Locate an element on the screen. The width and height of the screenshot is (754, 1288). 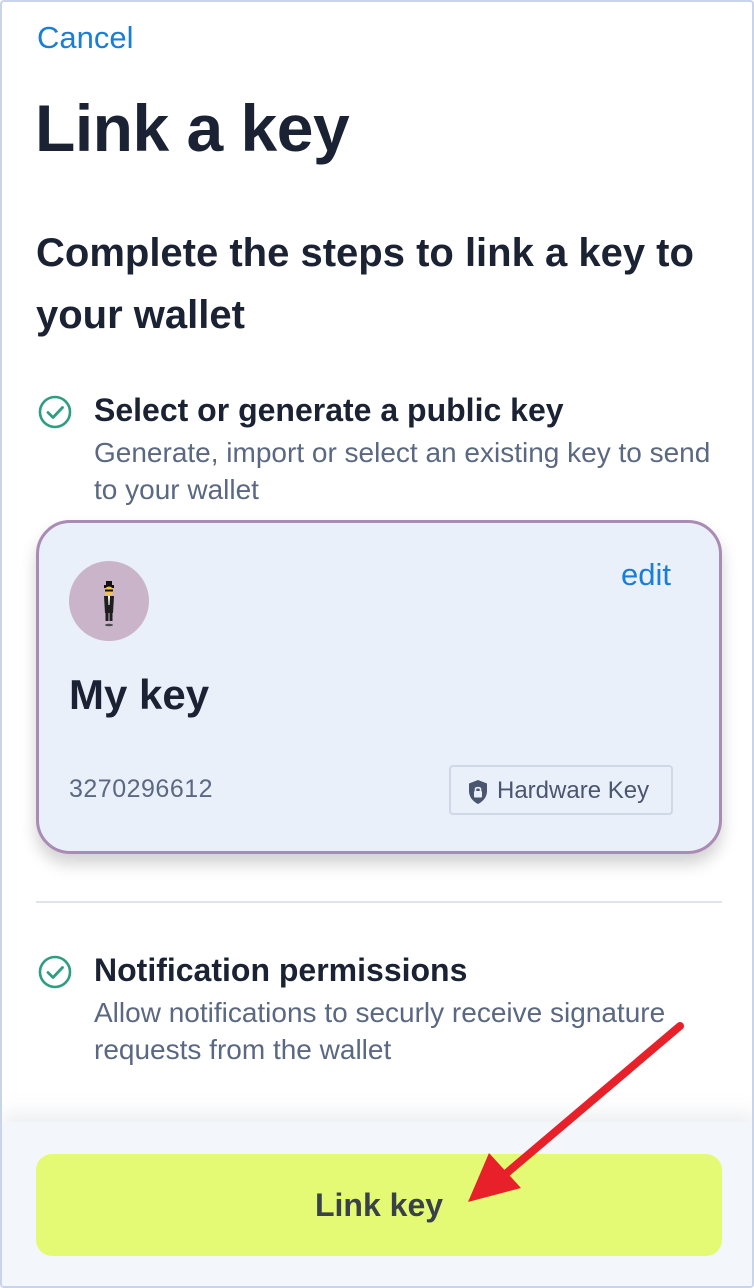
key-id: 3270296612 is located at coordinates (141, 789).